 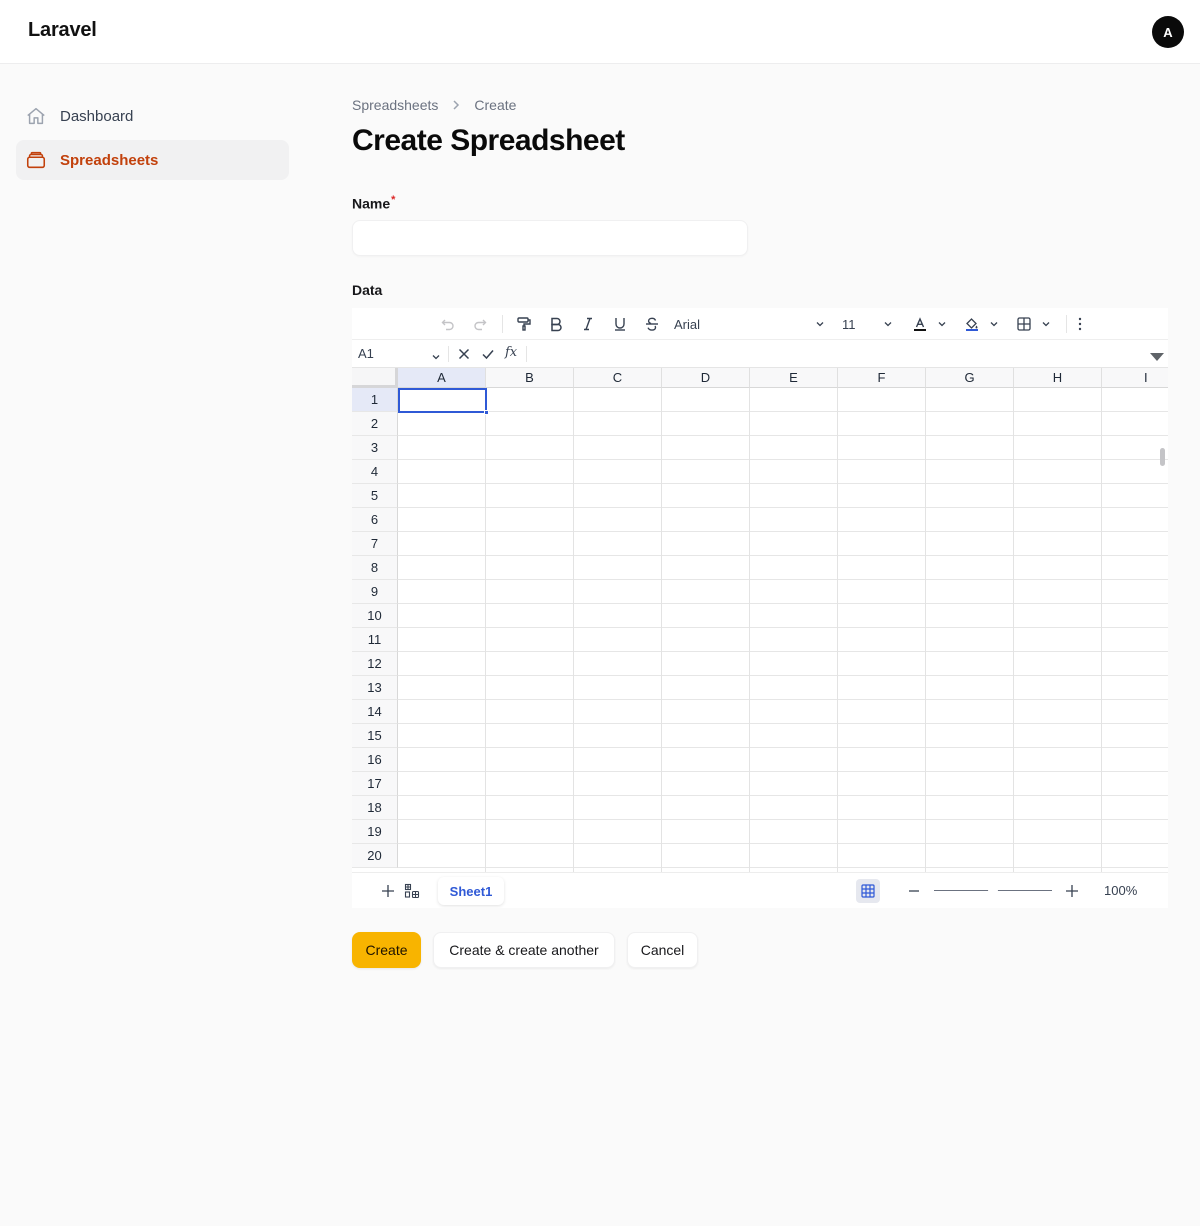 What do you see at coordinates (749, 324) in the screenshot?
I see `font-family-select: Arial` at bounding box center [749, 324].